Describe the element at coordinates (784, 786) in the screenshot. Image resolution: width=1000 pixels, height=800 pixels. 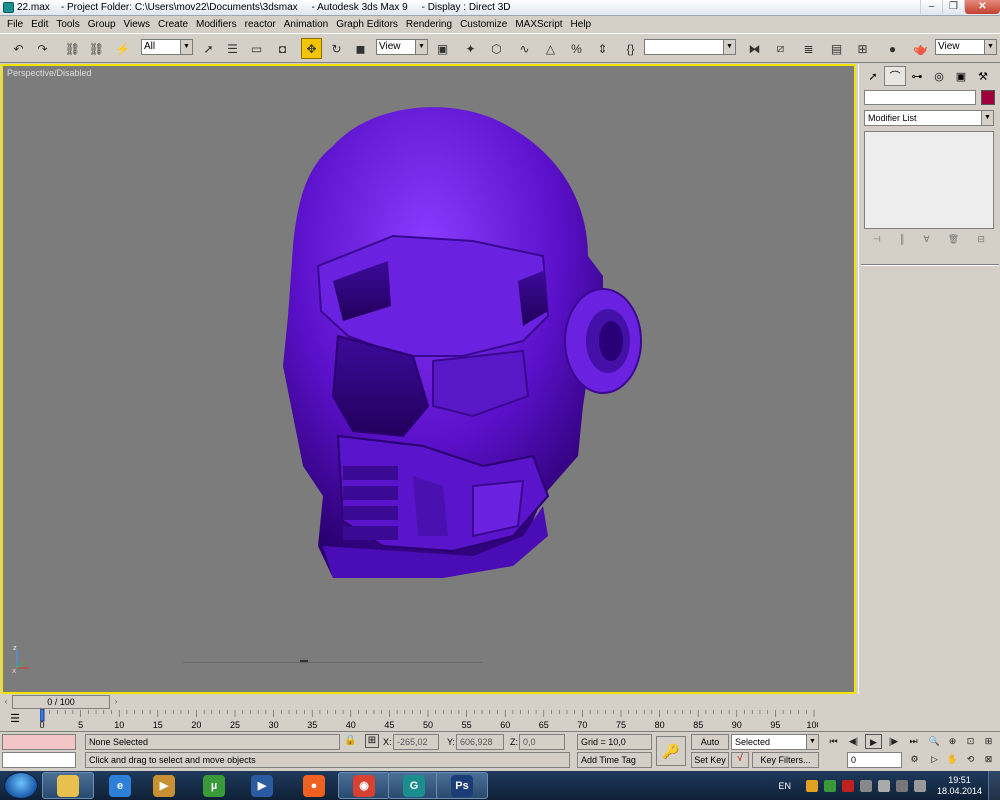
I see `language-indicator: EN` at that location.